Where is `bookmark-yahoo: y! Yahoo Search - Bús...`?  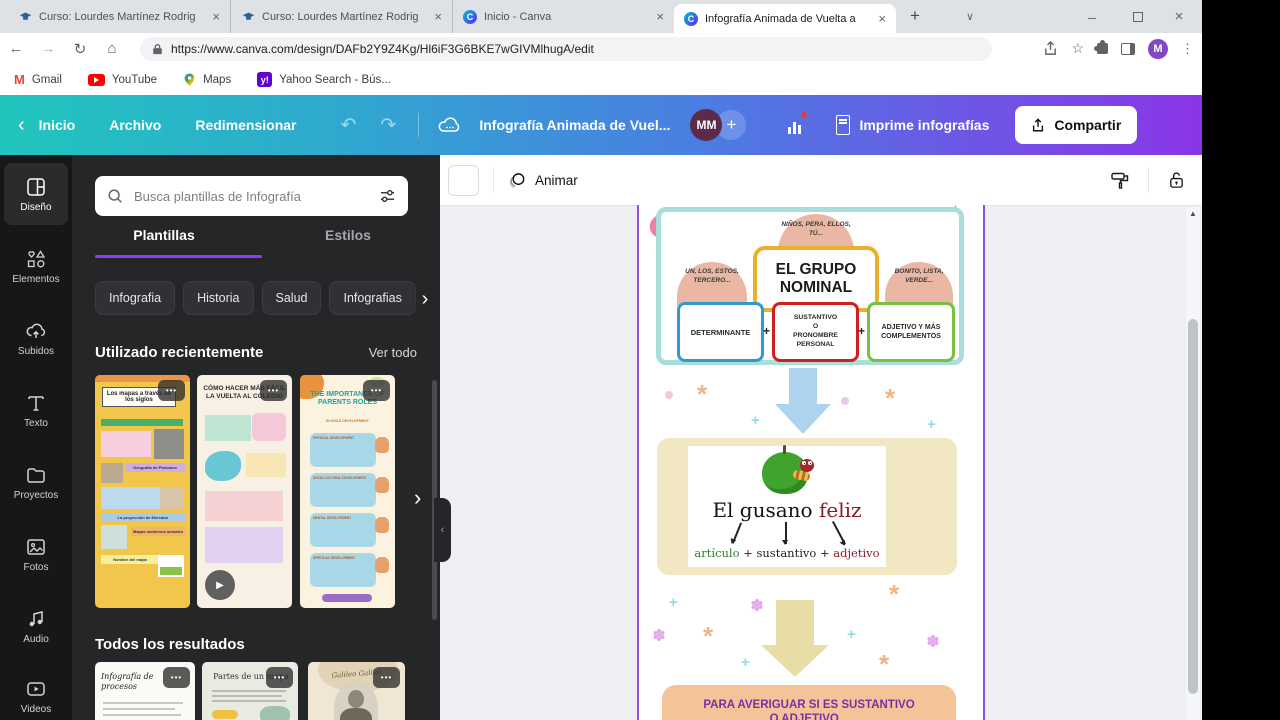
bookmark-yahoo: y! Yahoo Search - Bús... is located at coordinates (324, 79).